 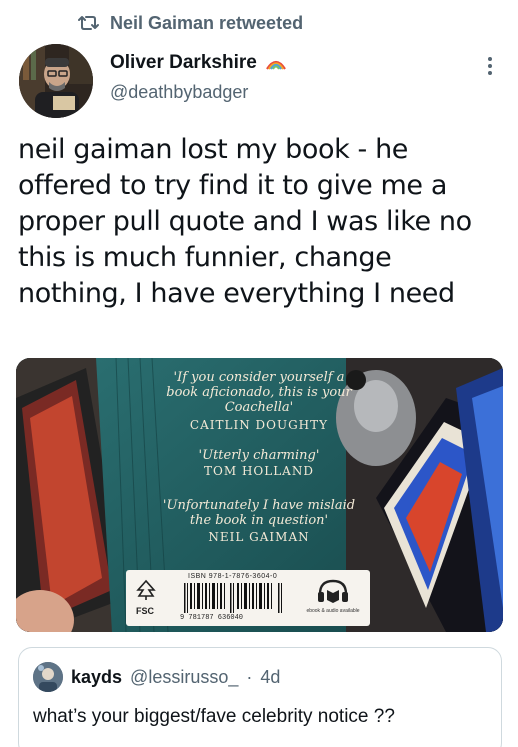 What do you see at coordinates (333, 611) in the screenshot?
I see `ebook-audio-label: ebook & audio available` at bounding box center [333, 611].